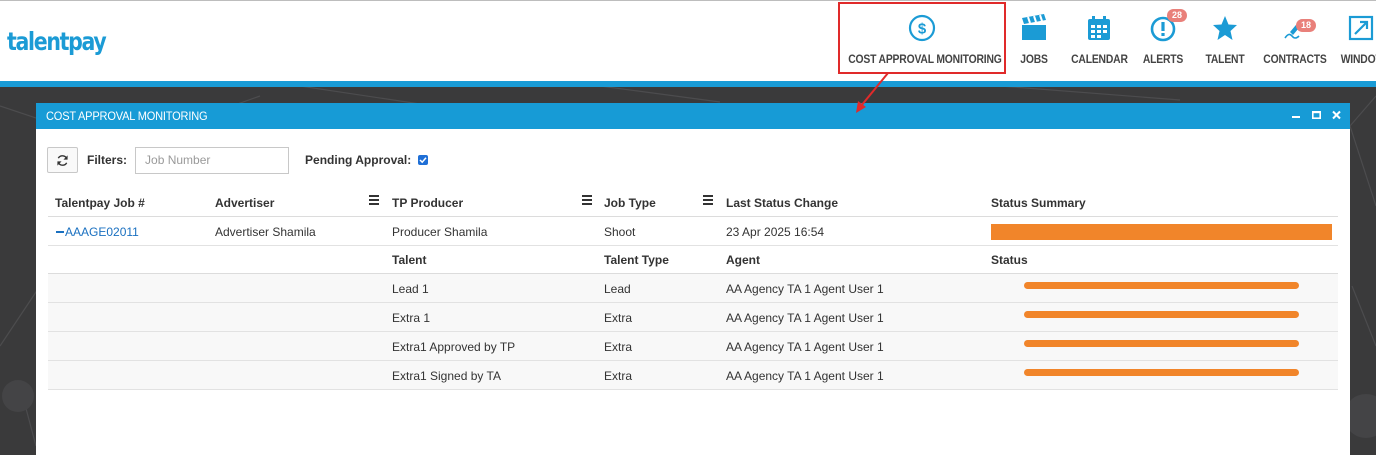  I want to click on status-summary-bar, so click(1161, 232).